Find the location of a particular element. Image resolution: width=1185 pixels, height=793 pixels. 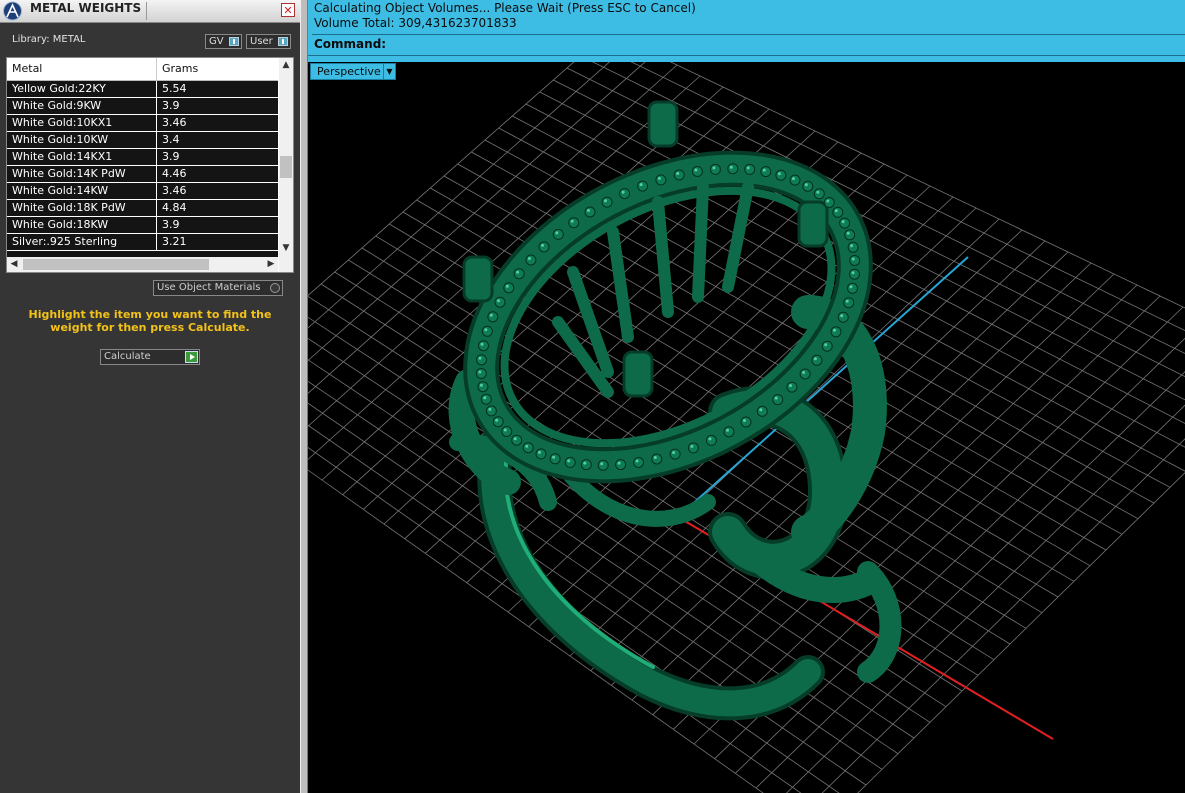

calculate-button: Calculate is located at coordinates (150, 357).